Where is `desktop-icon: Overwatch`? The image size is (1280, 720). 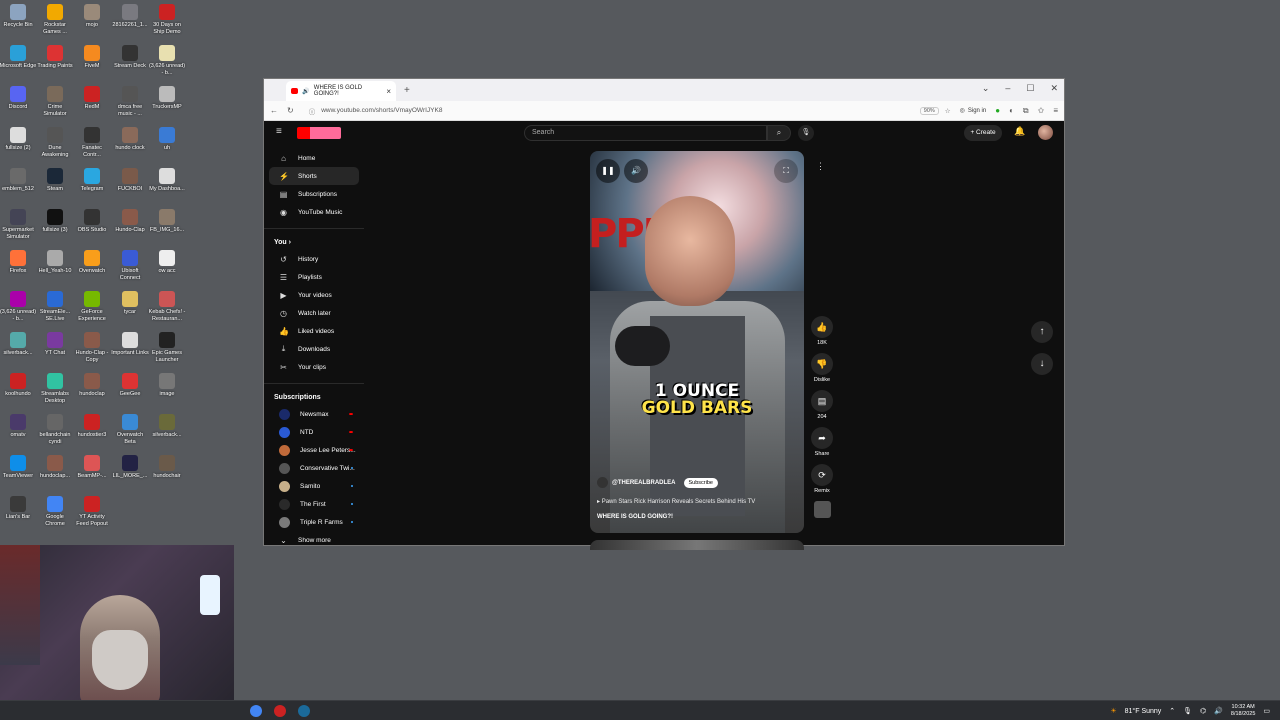 desktop-icon: Overwatch is located at coordinates (92, 260).